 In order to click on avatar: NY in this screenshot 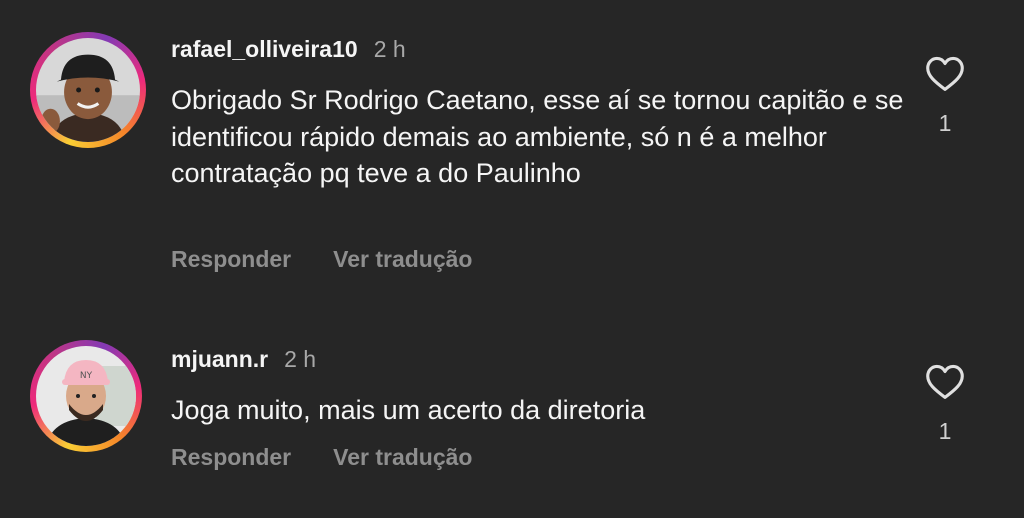, I will do `click(86, 396)`.